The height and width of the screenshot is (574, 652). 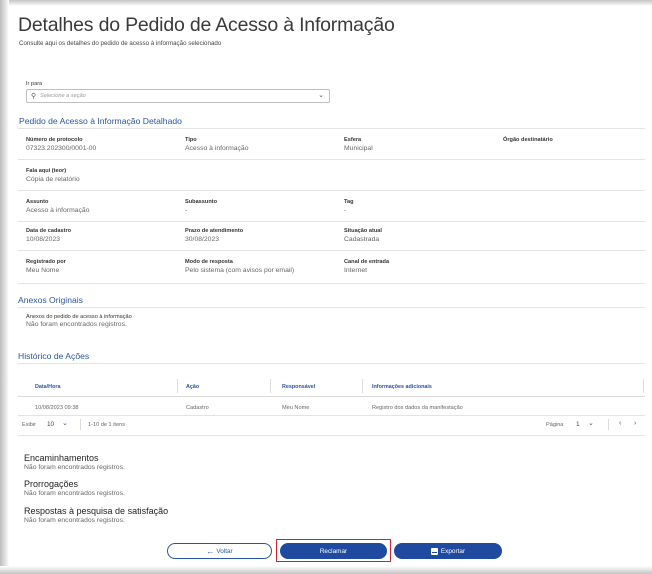 What do you see at coordinates (53, 179) in the screenshot?
I see `fala-value: Cópia de relatório` at bounding box center [53, 179].